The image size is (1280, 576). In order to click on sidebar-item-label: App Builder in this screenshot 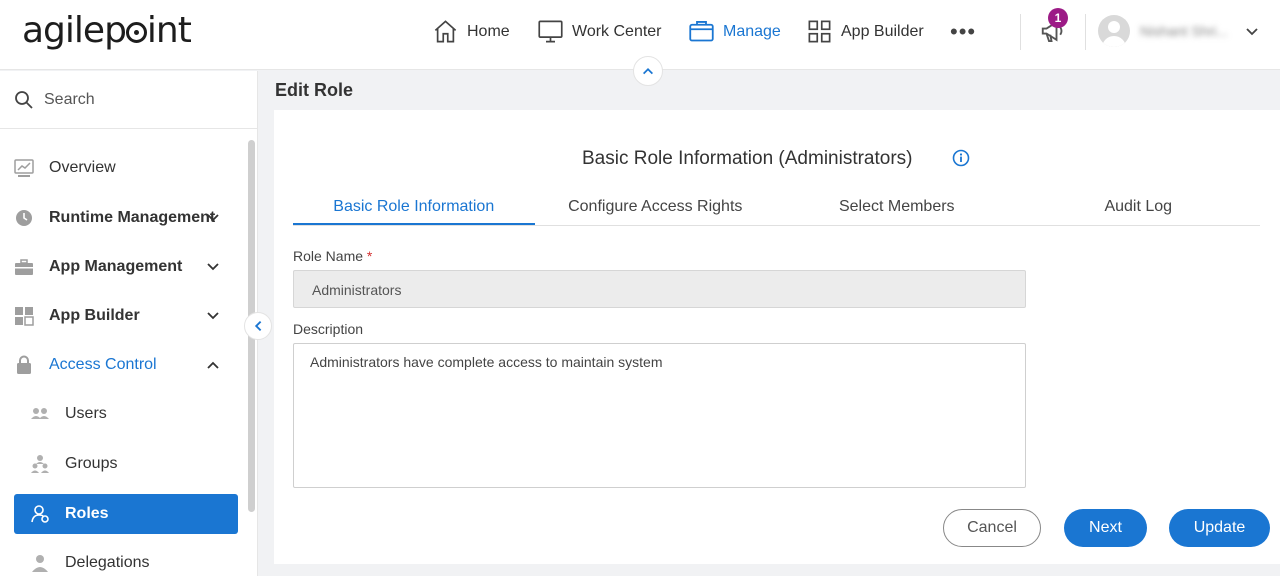, I will do `click(94, 315)`.